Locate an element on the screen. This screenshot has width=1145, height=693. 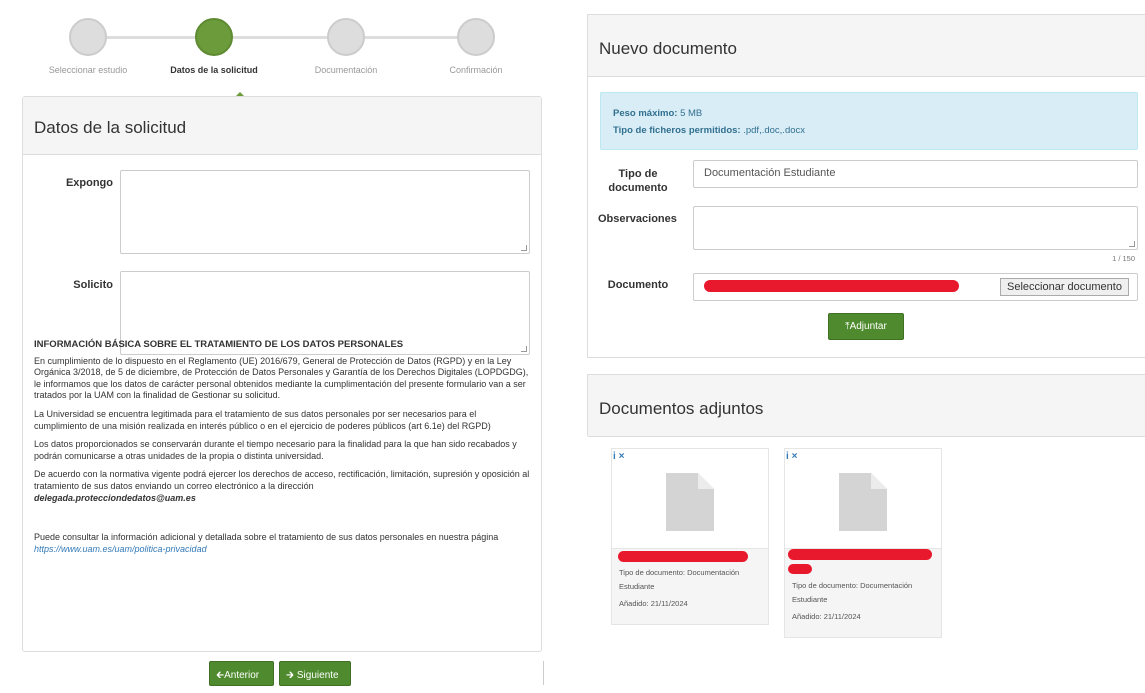
redacted-filename-wrap is located at coordinates (800, 569).